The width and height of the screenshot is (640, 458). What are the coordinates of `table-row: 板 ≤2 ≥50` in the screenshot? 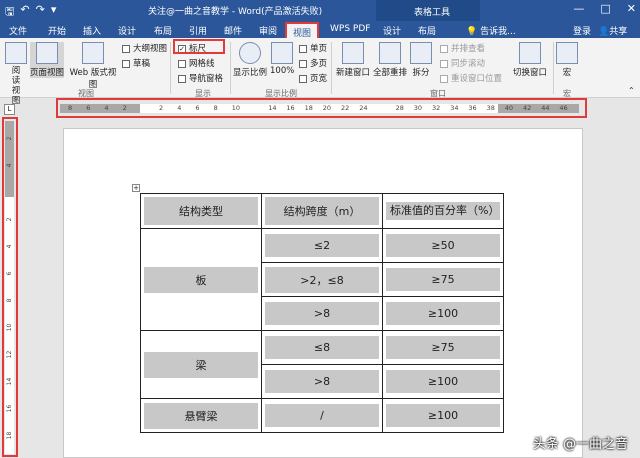 It's located at (322, 279).